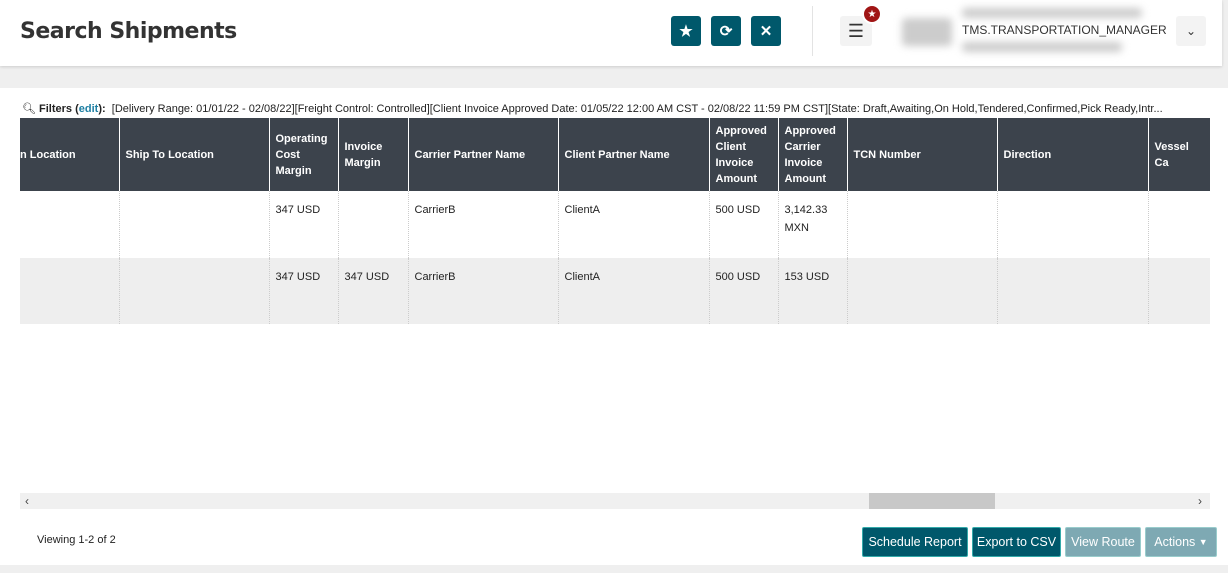 The height and width of the screenshot is (573, 1228). I want to click on favorite-button: ★, so click(686, 31).